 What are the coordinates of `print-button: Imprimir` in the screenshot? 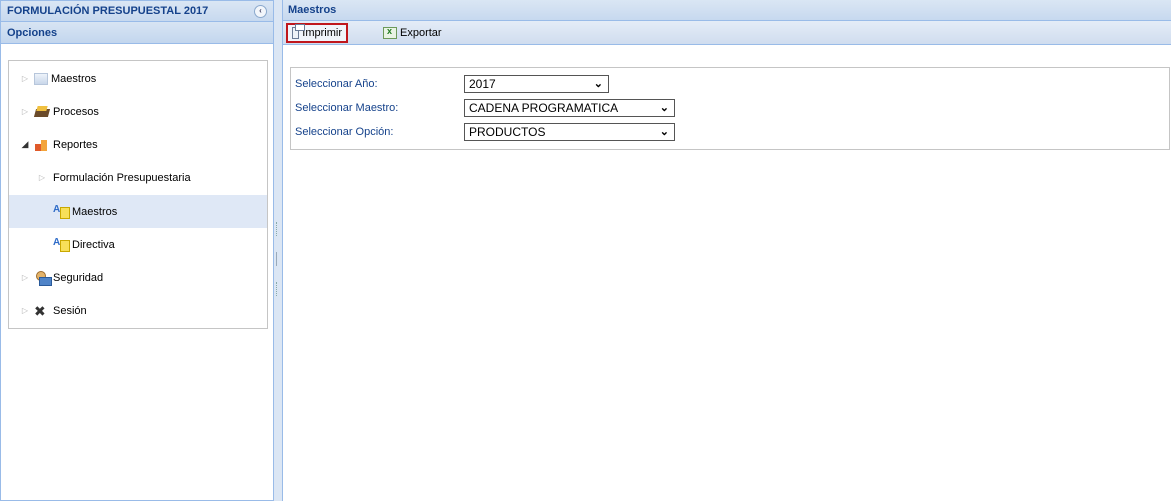 It's located at (317, 33).